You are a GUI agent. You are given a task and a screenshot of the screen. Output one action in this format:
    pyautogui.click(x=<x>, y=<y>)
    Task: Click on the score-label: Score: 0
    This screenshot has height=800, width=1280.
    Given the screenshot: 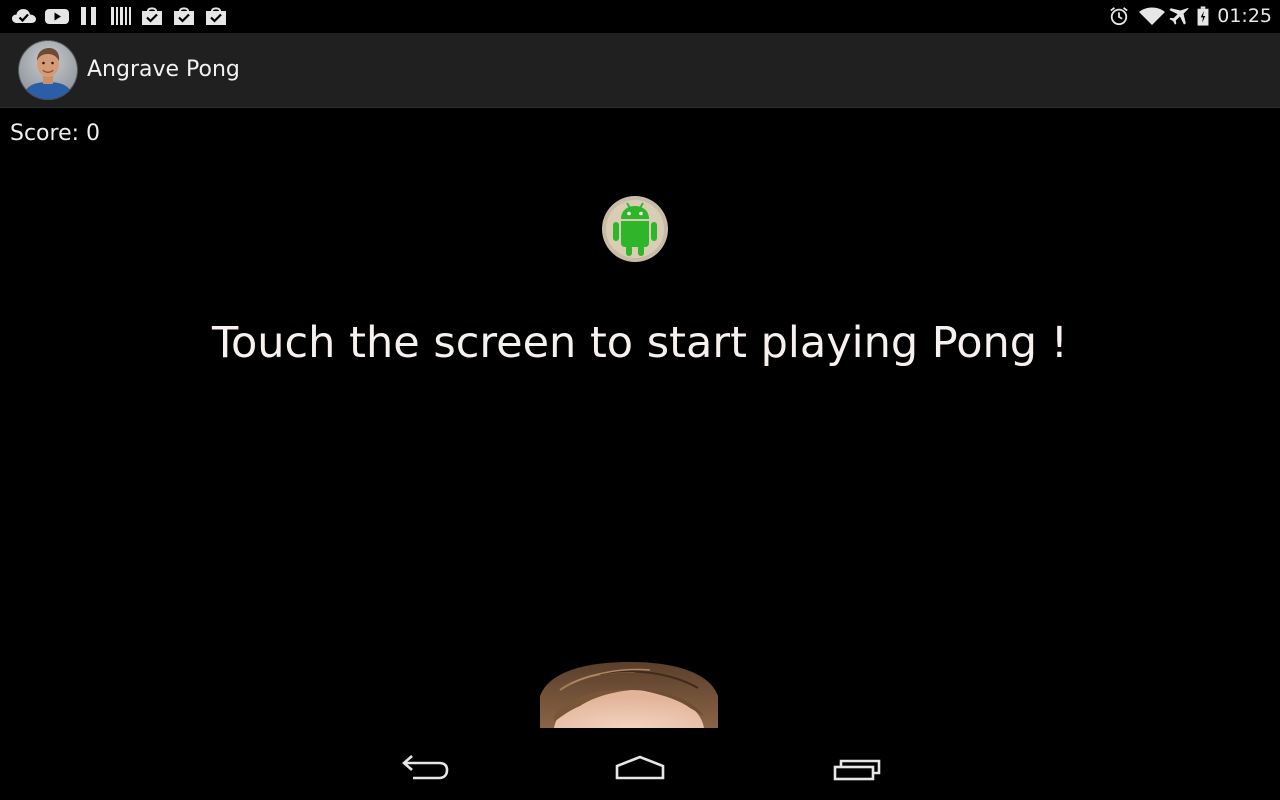 What is the action you would take?
    pyautogui.click(x=55, y=133)
    